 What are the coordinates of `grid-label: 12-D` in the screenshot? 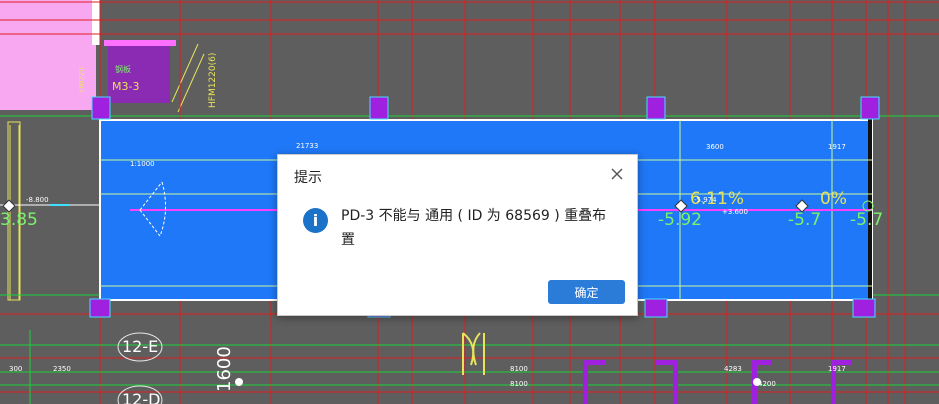 It's located at (141, 397).